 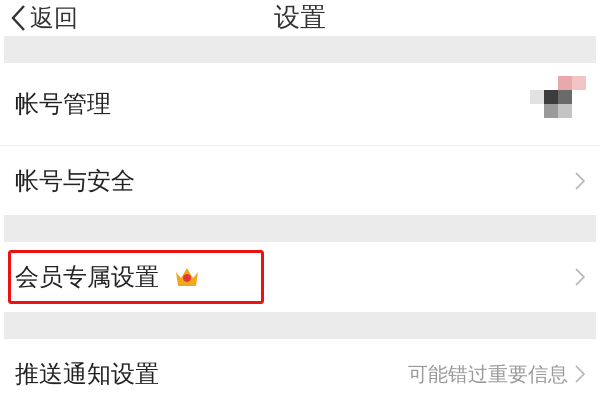 What do you see at coordinates (488, 374) in the screenshot?
I see `row-value: 可能错过重要信息` at bounding box center [488, 374].